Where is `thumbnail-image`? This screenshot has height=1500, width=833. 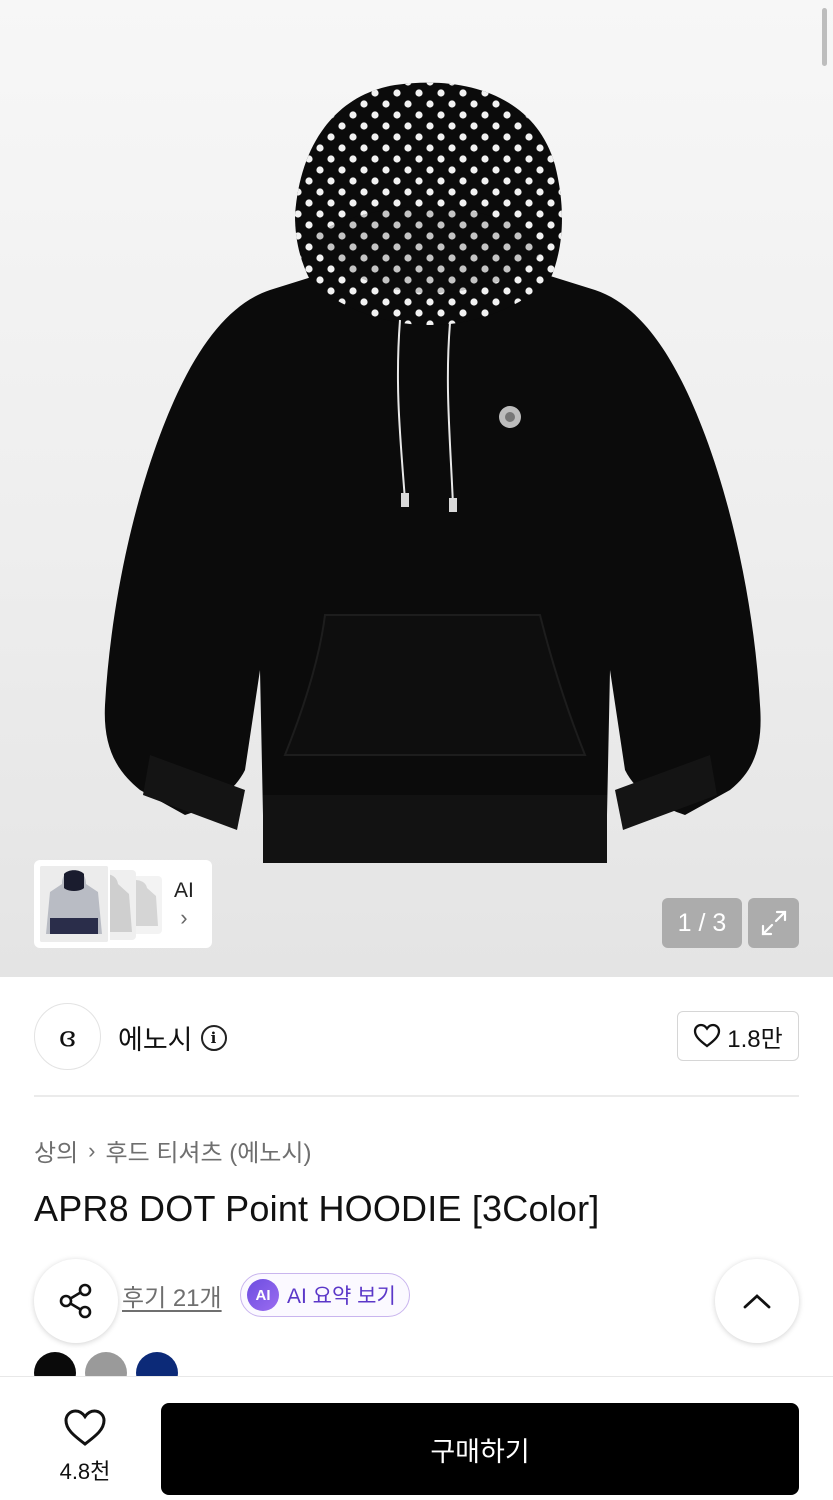
thumbnail-image is located at coordinates (74, 904).